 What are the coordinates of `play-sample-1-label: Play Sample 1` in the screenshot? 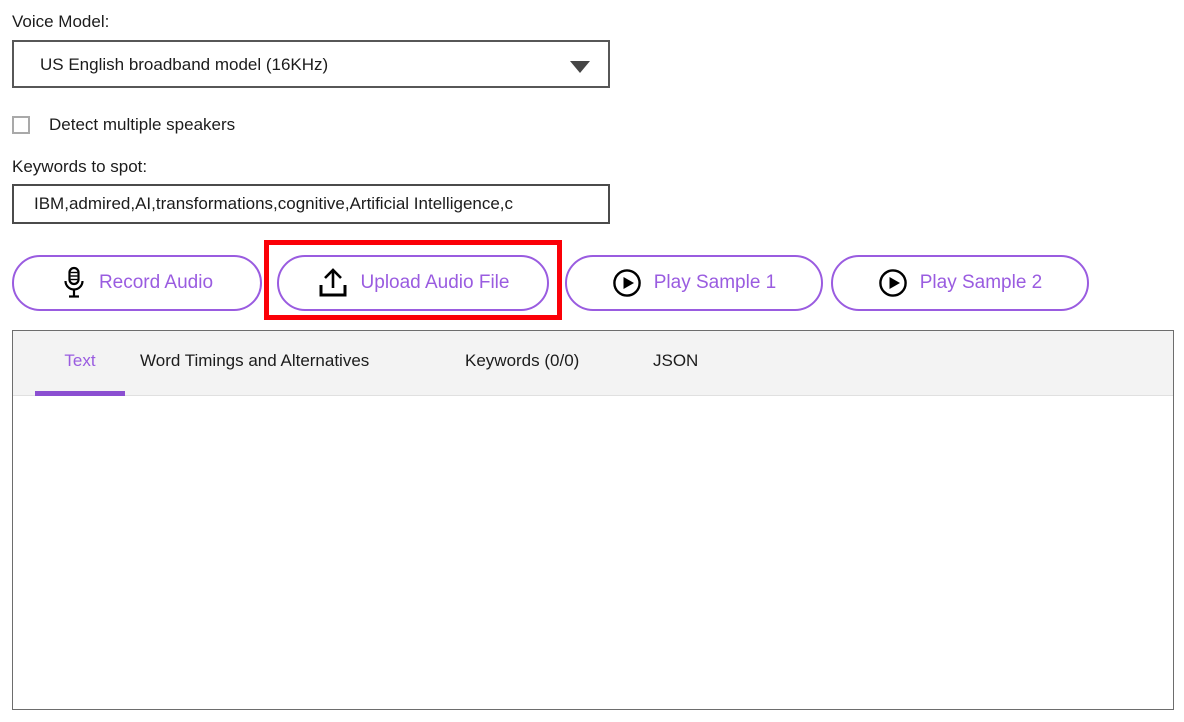 It's located at (715, 282).